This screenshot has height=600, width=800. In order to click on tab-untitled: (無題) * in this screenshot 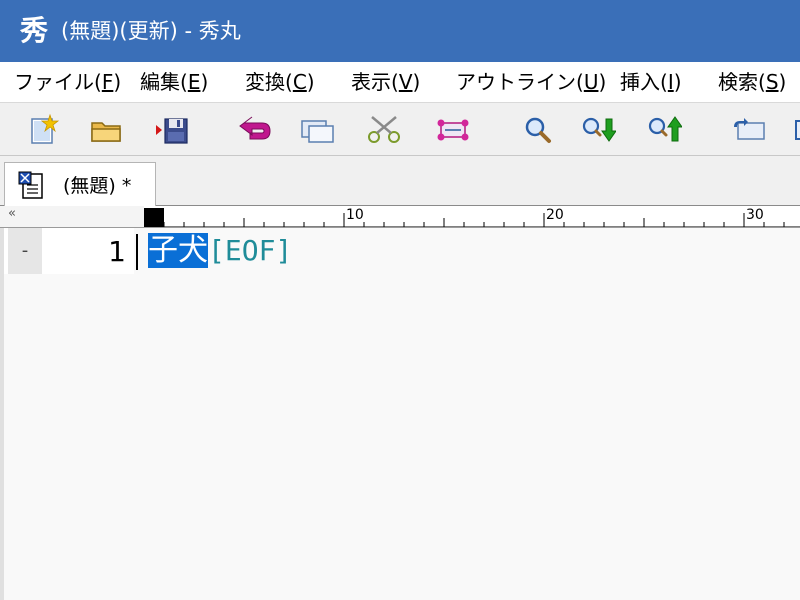, I will do `click(80, 184)`.